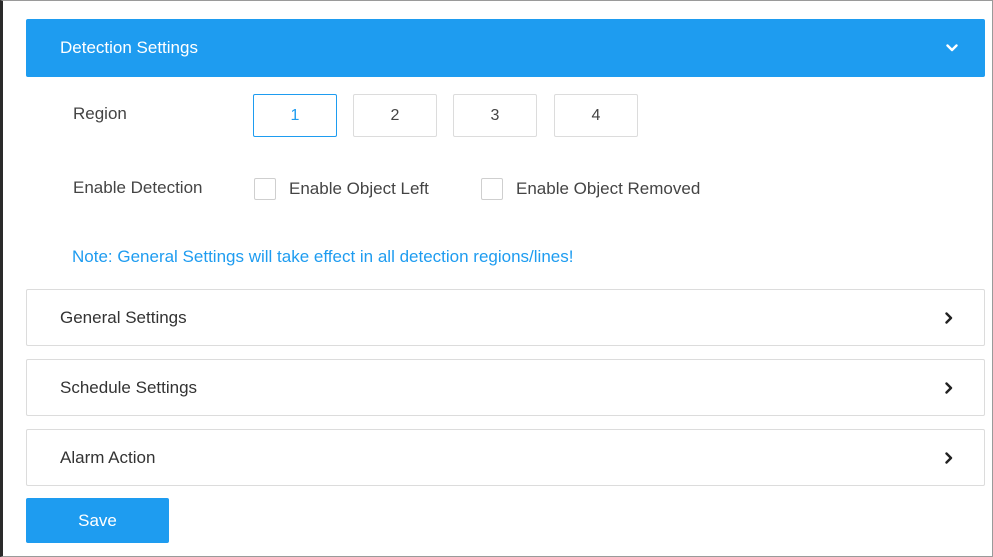  I want to click on alarm-action-section: Alarm Action, so click(505, 457).